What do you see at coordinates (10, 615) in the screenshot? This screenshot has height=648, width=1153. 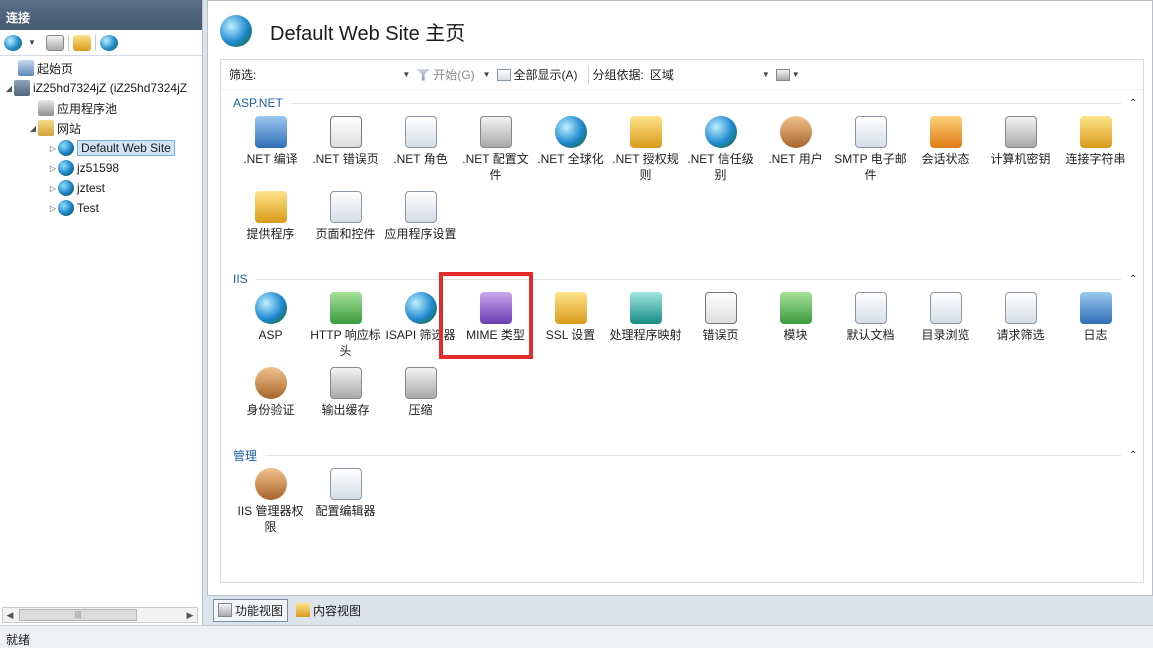 I see `scroll-left-icon: ◀` at bounding box center [10, 615].